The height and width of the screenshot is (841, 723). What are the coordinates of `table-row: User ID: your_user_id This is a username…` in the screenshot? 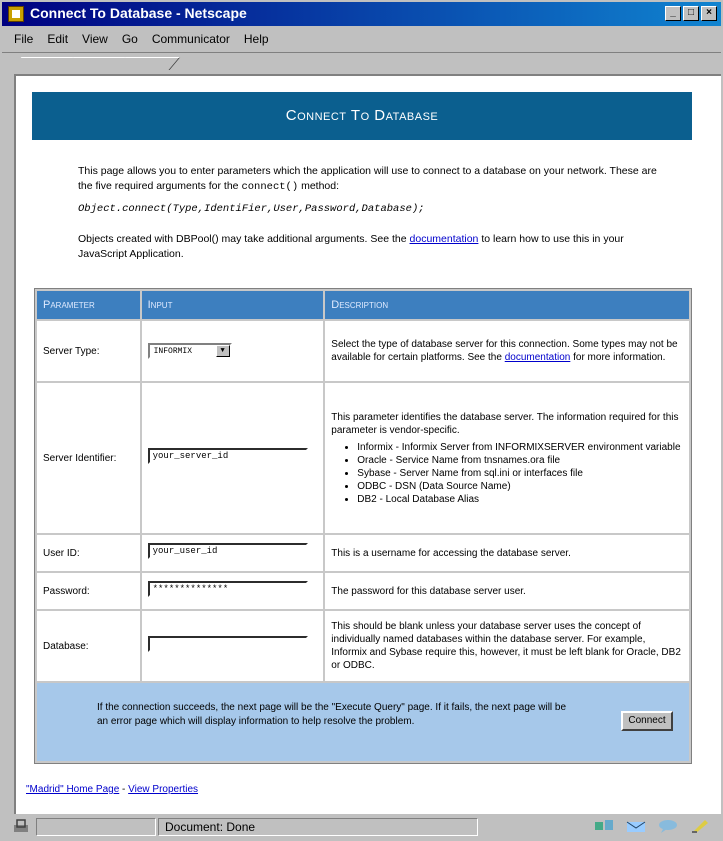 It's located at (363, 553).